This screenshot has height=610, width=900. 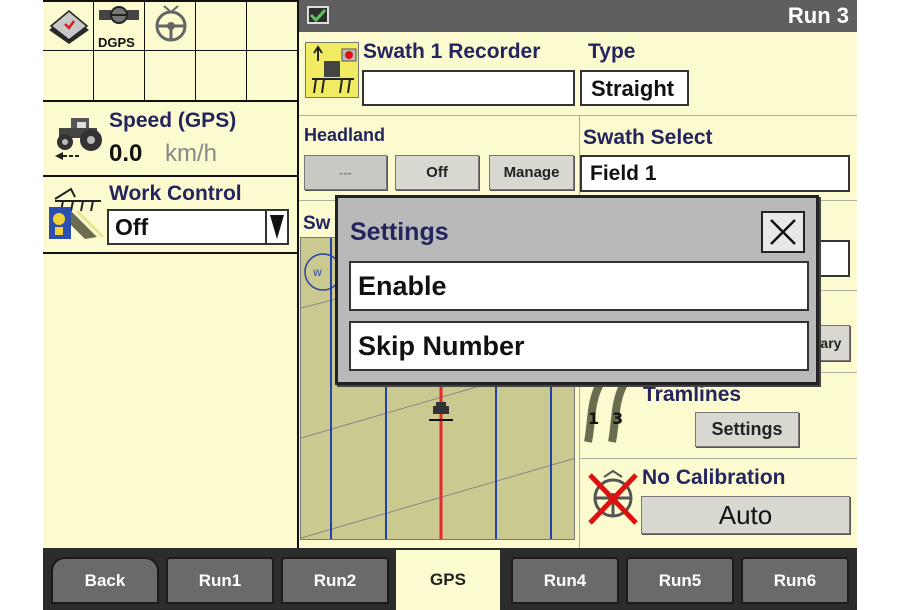 What do you see at coordinates (714, 477) in the screenshot?
I see `no-calibration-label: No Calibration` at bounding box center [714, 477].